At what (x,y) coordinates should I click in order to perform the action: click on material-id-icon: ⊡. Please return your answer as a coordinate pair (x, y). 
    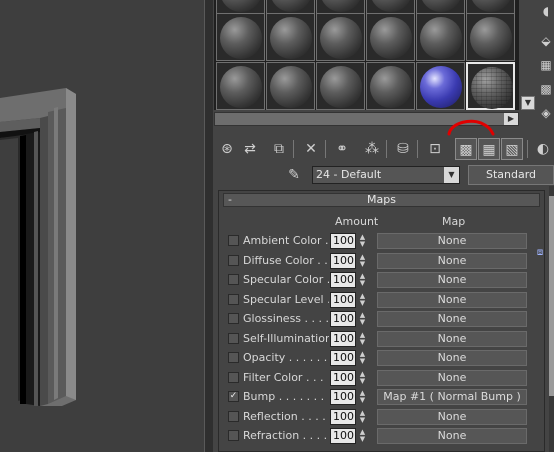
    Looking at the image, I should click on (435, 149).